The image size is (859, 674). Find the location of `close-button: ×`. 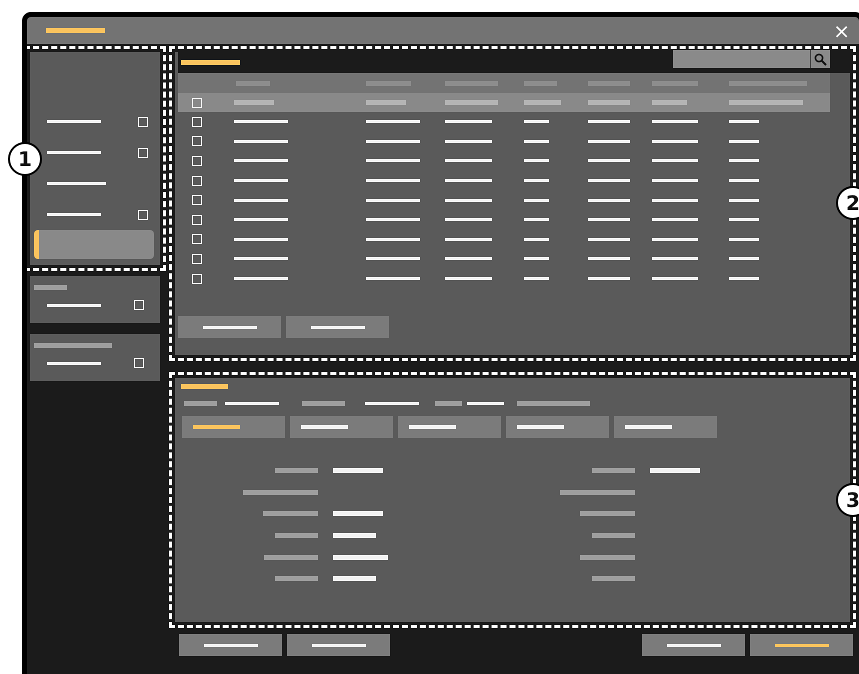

close-button: × is located at coordinates (841, 30).